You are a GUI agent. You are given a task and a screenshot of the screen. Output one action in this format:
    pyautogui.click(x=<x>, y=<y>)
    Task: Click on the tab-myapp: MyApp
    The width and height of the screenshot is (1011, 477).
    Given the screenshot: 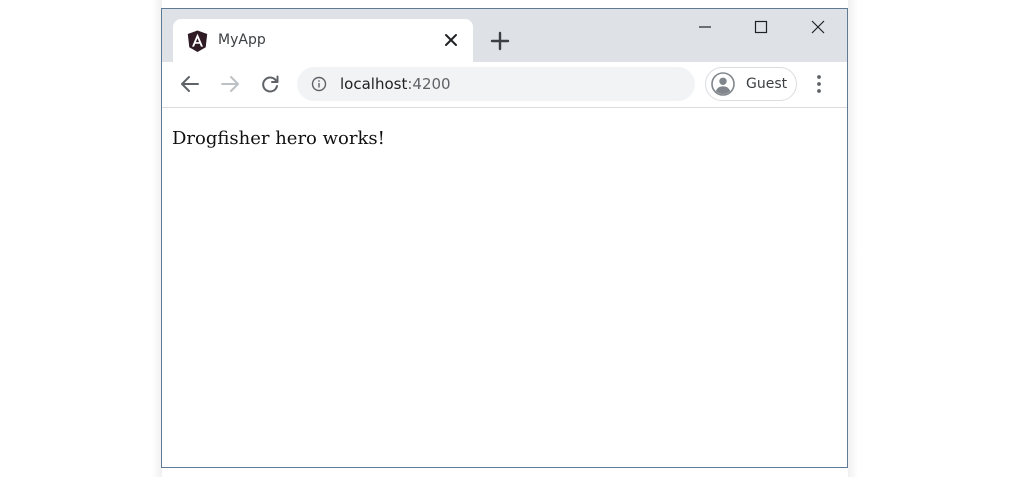 What is the action you would take?
    pyautogui.click(x=323, y=40)
    